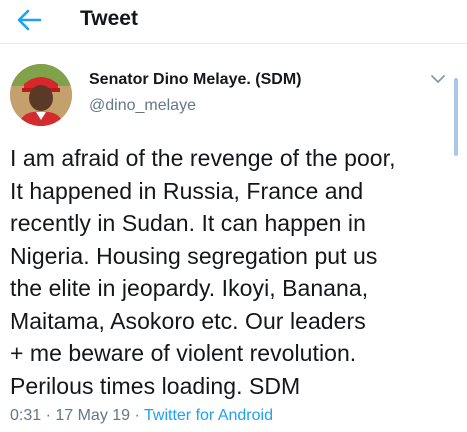 This screenshot has width=467, height=432. Describe the element at coordinates (92, 415) in the screenshot. I see `tweet-date: 17 May 19` at that location.